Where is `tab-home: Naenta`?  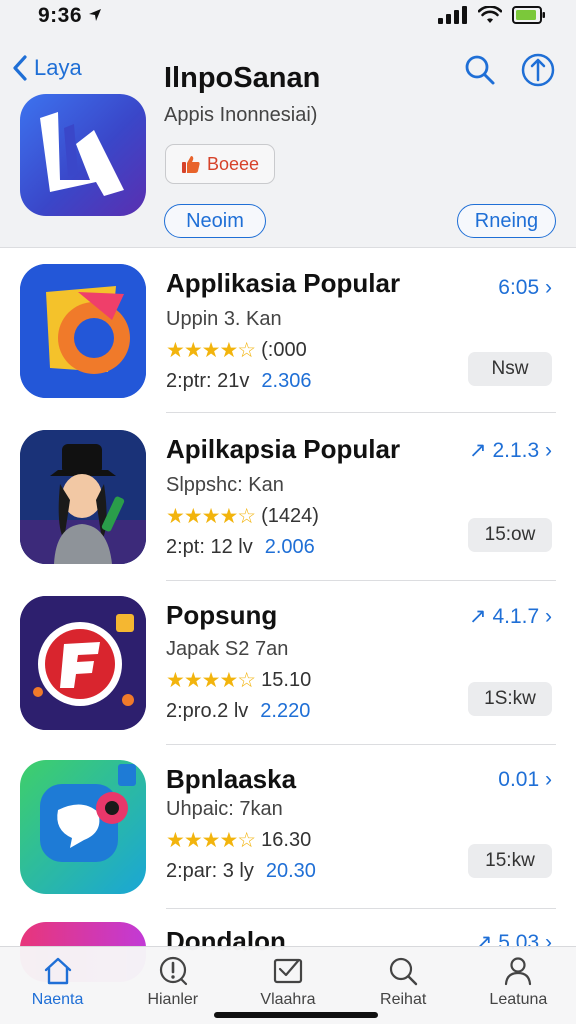 tab-home: Naenta is located at coordinates (57, 985).